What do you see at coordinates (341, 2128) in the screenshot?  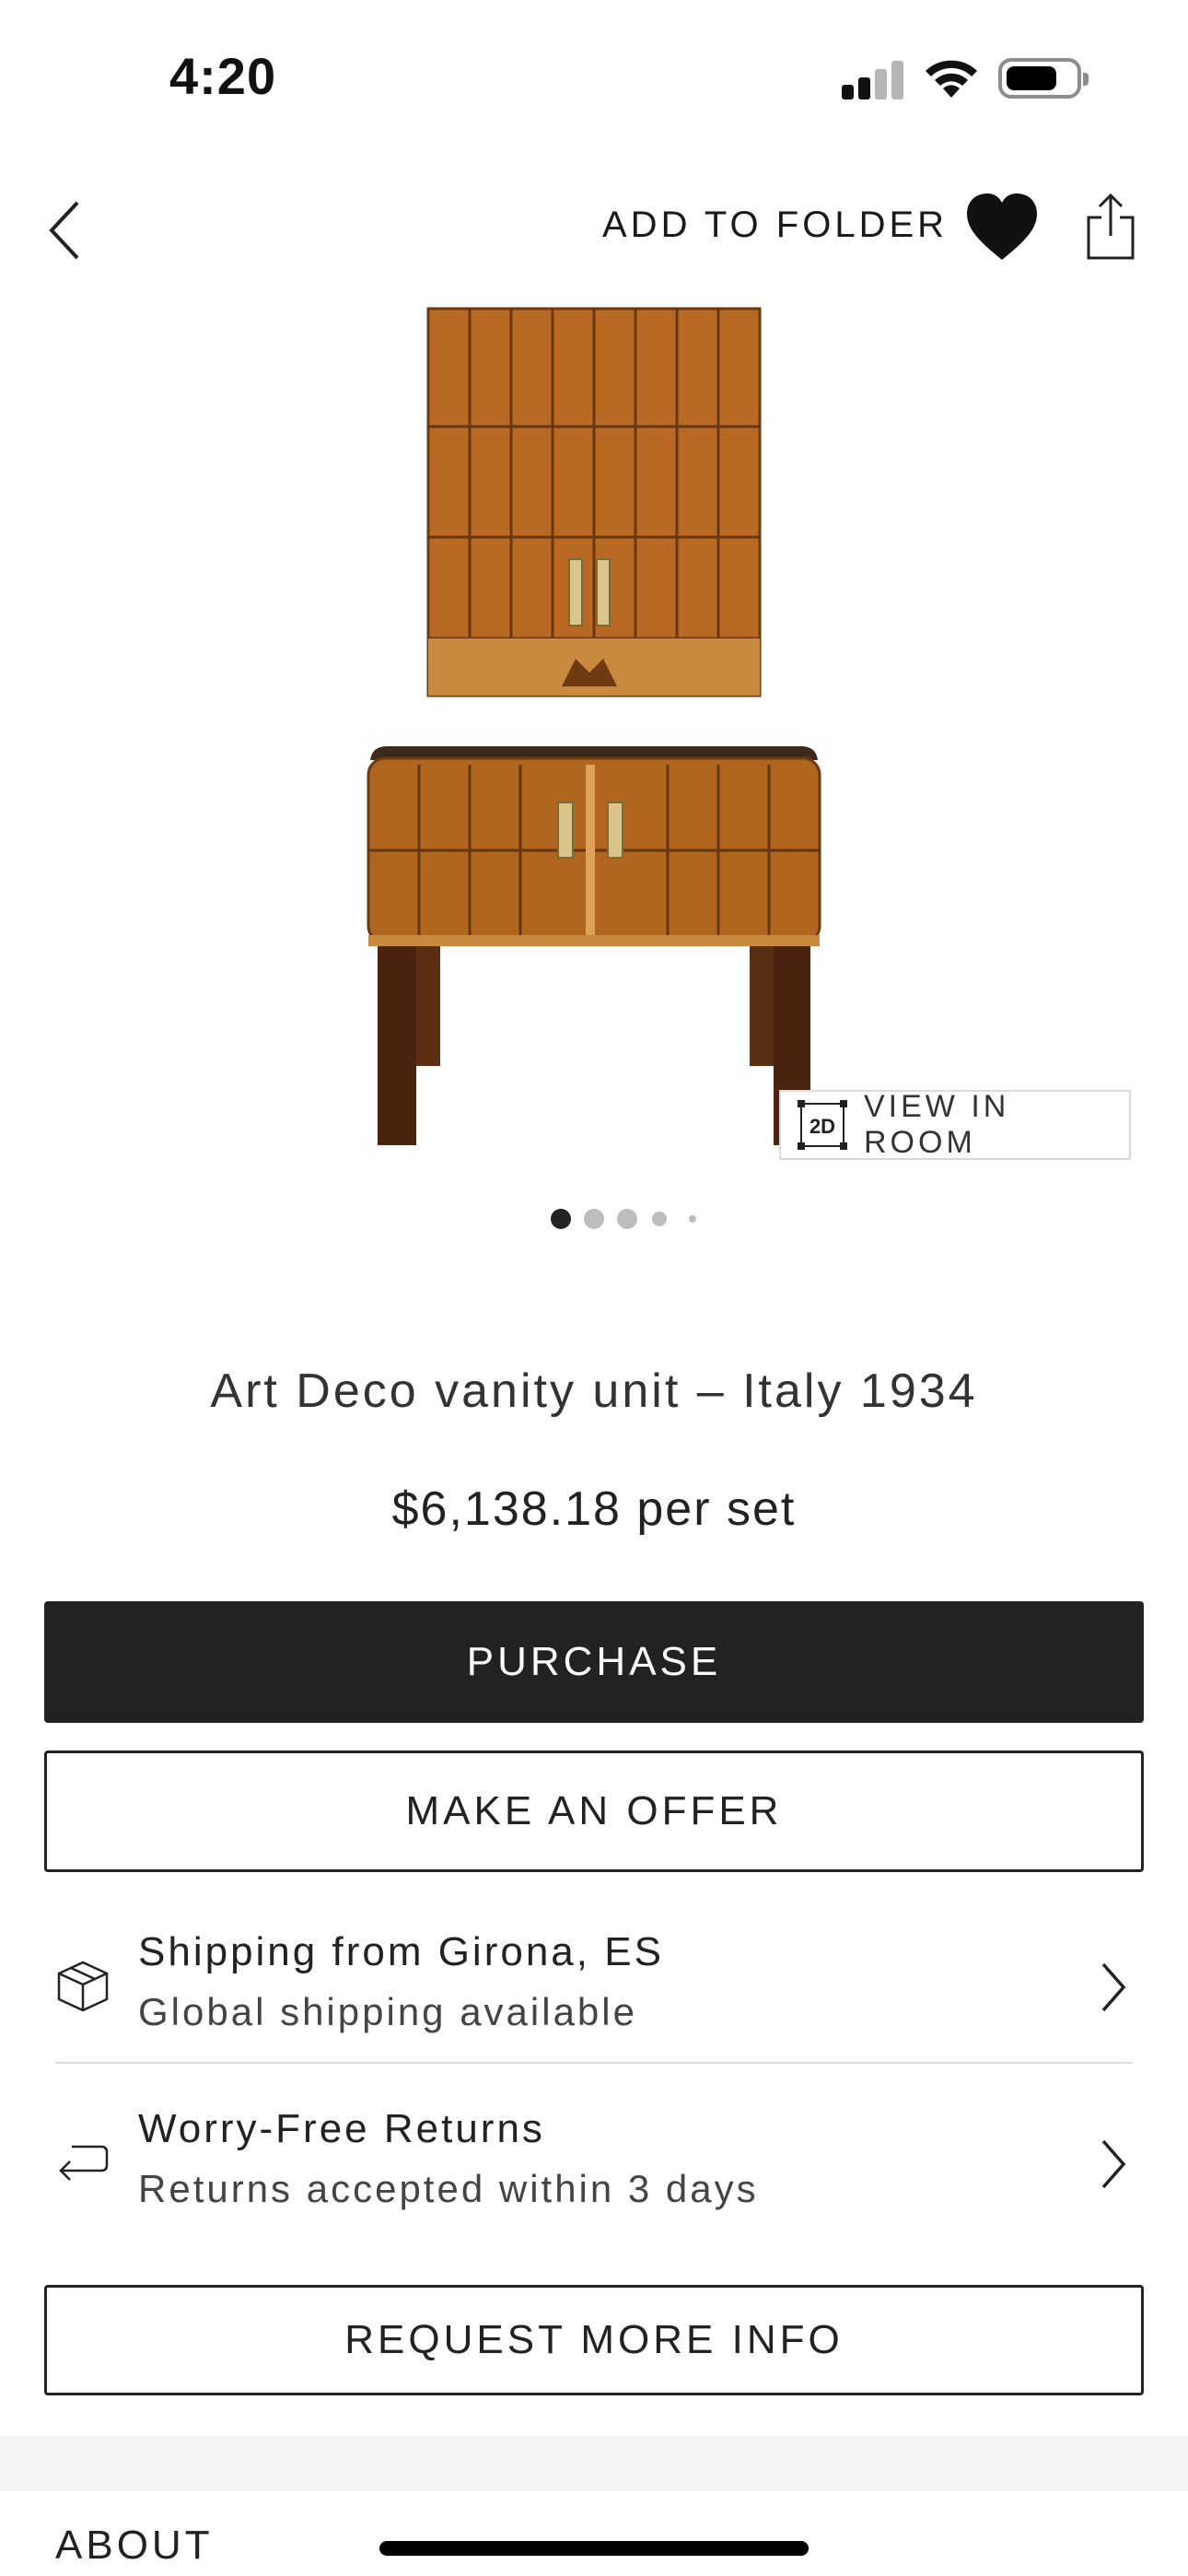 I see `returns-title: Worry-Free Returns` at bounding box center [341, 2128].